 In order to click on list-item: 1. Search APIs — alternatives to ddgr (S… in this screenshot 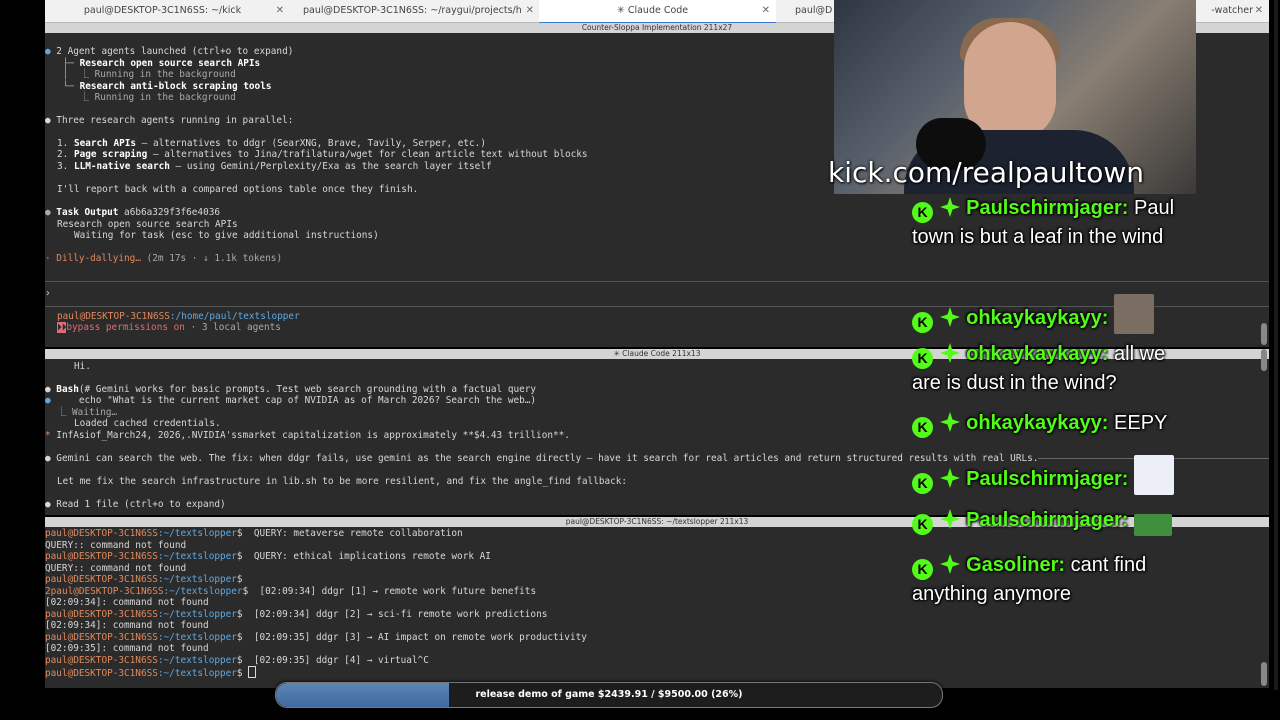, I will do `click(271, 143)`.